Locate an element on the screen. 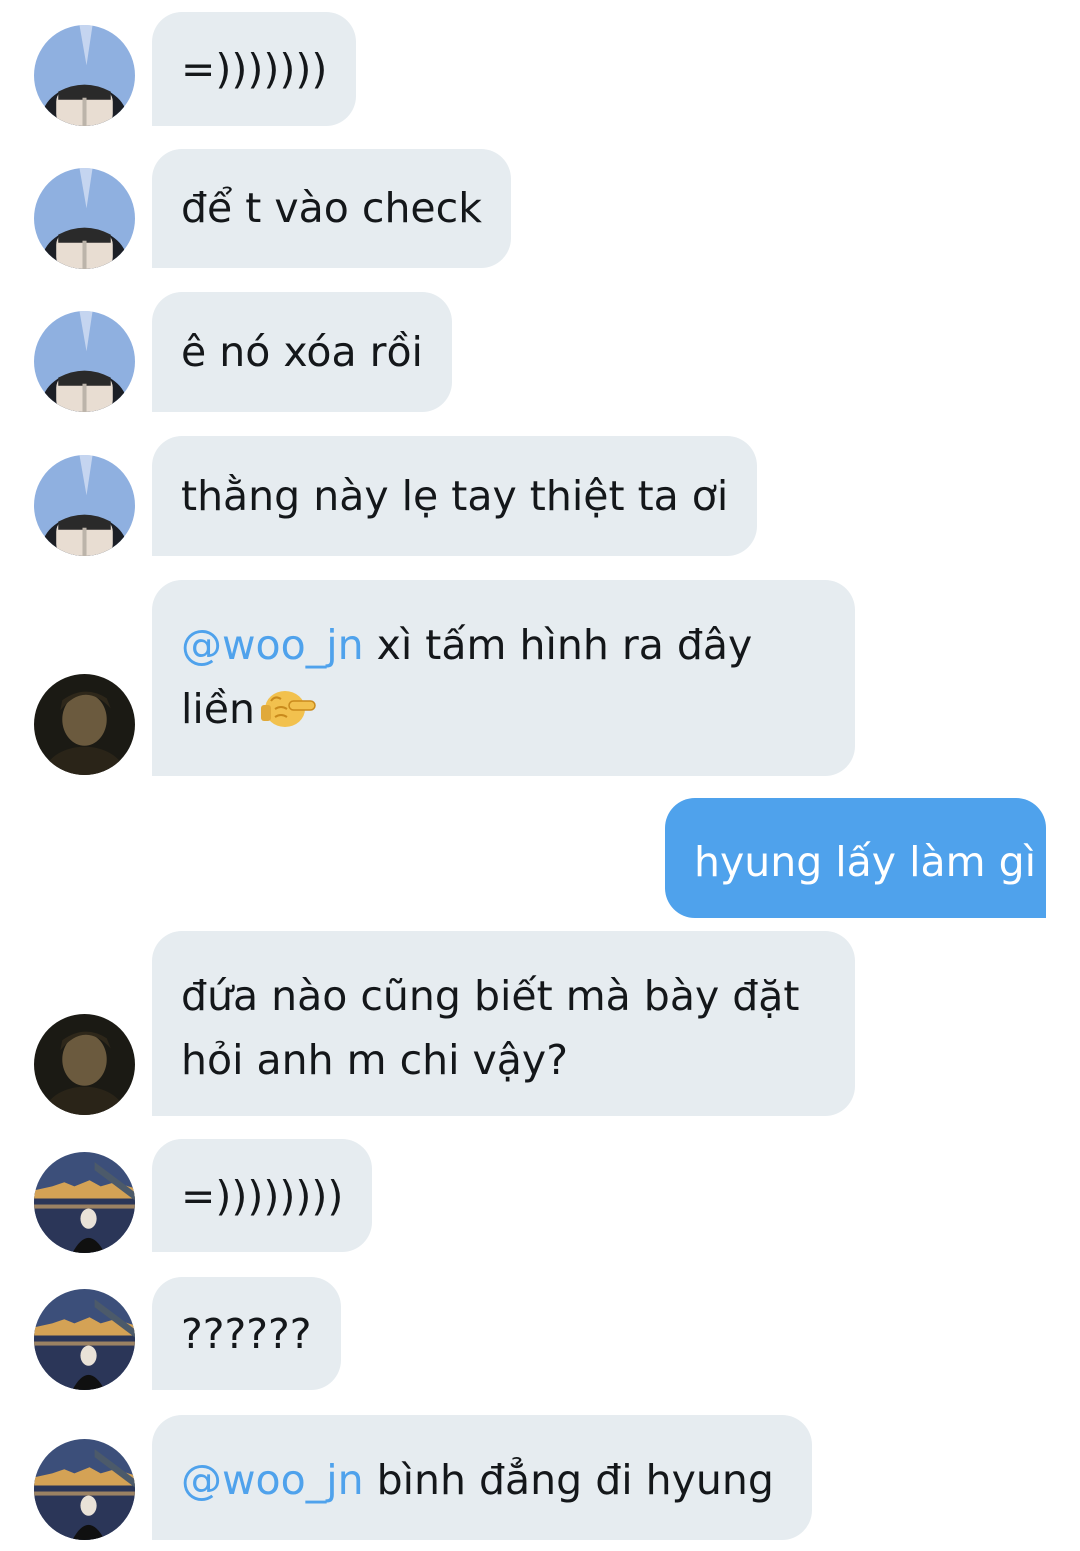 Image resolution: width=1080 pixels, height=1551 pixels. outgoing-message-bubble: hyung lấy làm gì is located at coordinates (855, 858).